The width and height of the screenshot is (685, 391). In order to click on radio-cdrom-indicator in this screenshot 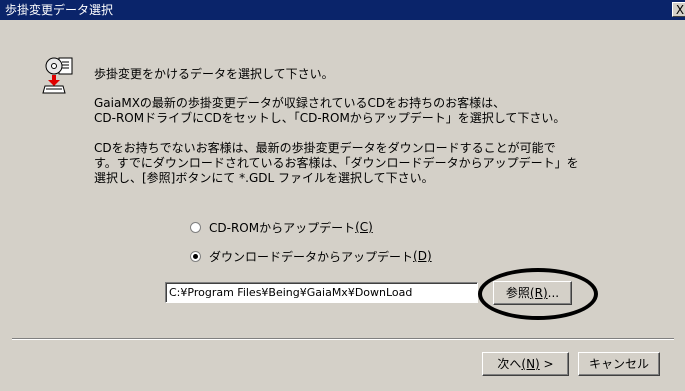, I will do `click(195, 227)`.